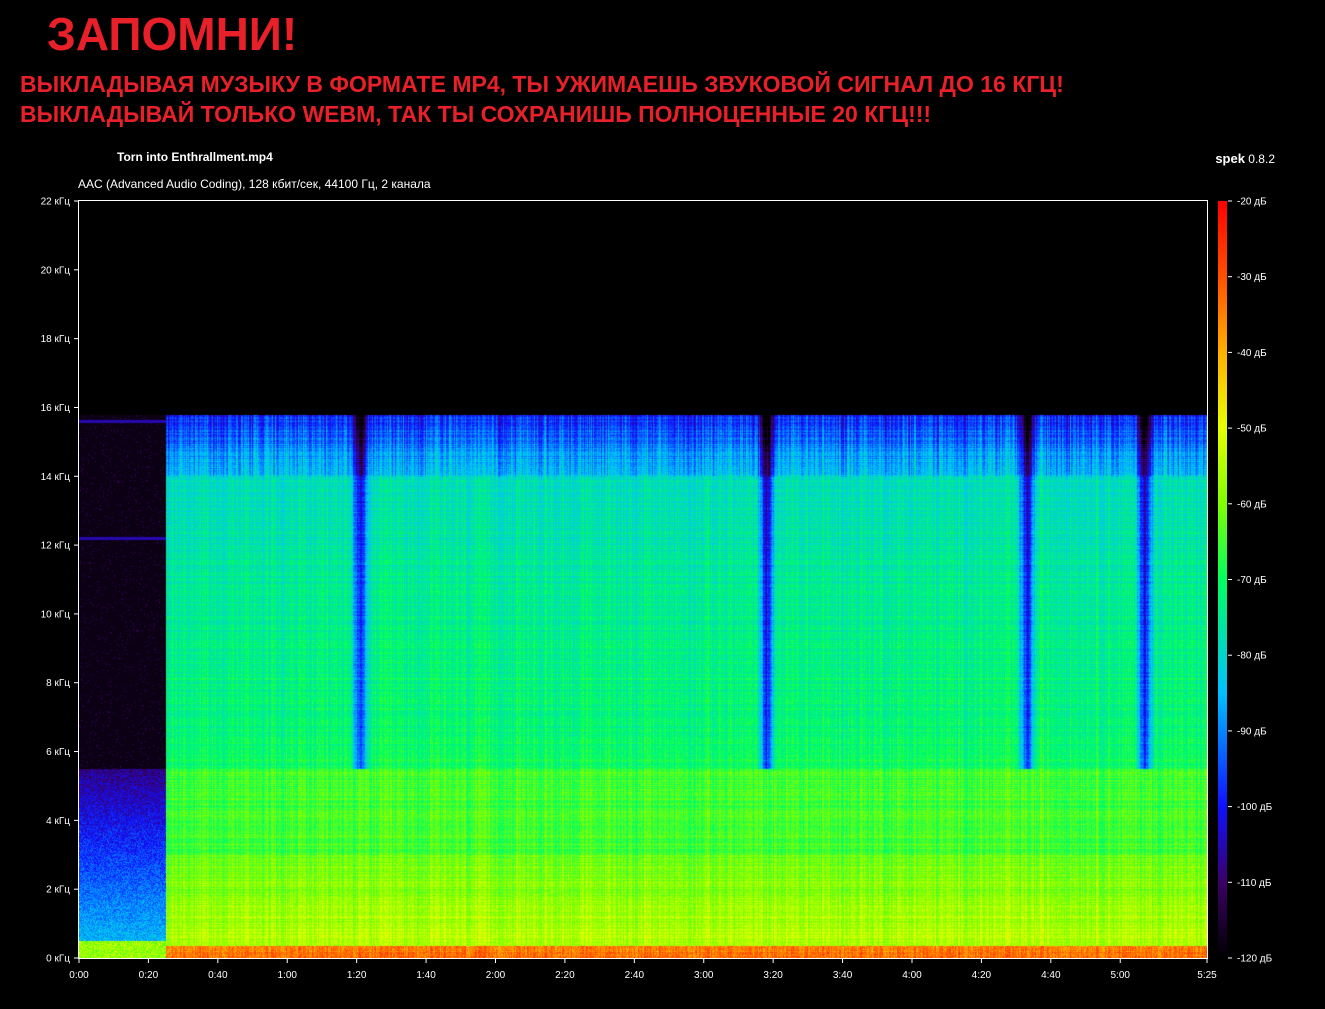  Describe the element at coordinates (56, 408) in the screenshot. I see `y-tick-label: 16 кГц` at that location.